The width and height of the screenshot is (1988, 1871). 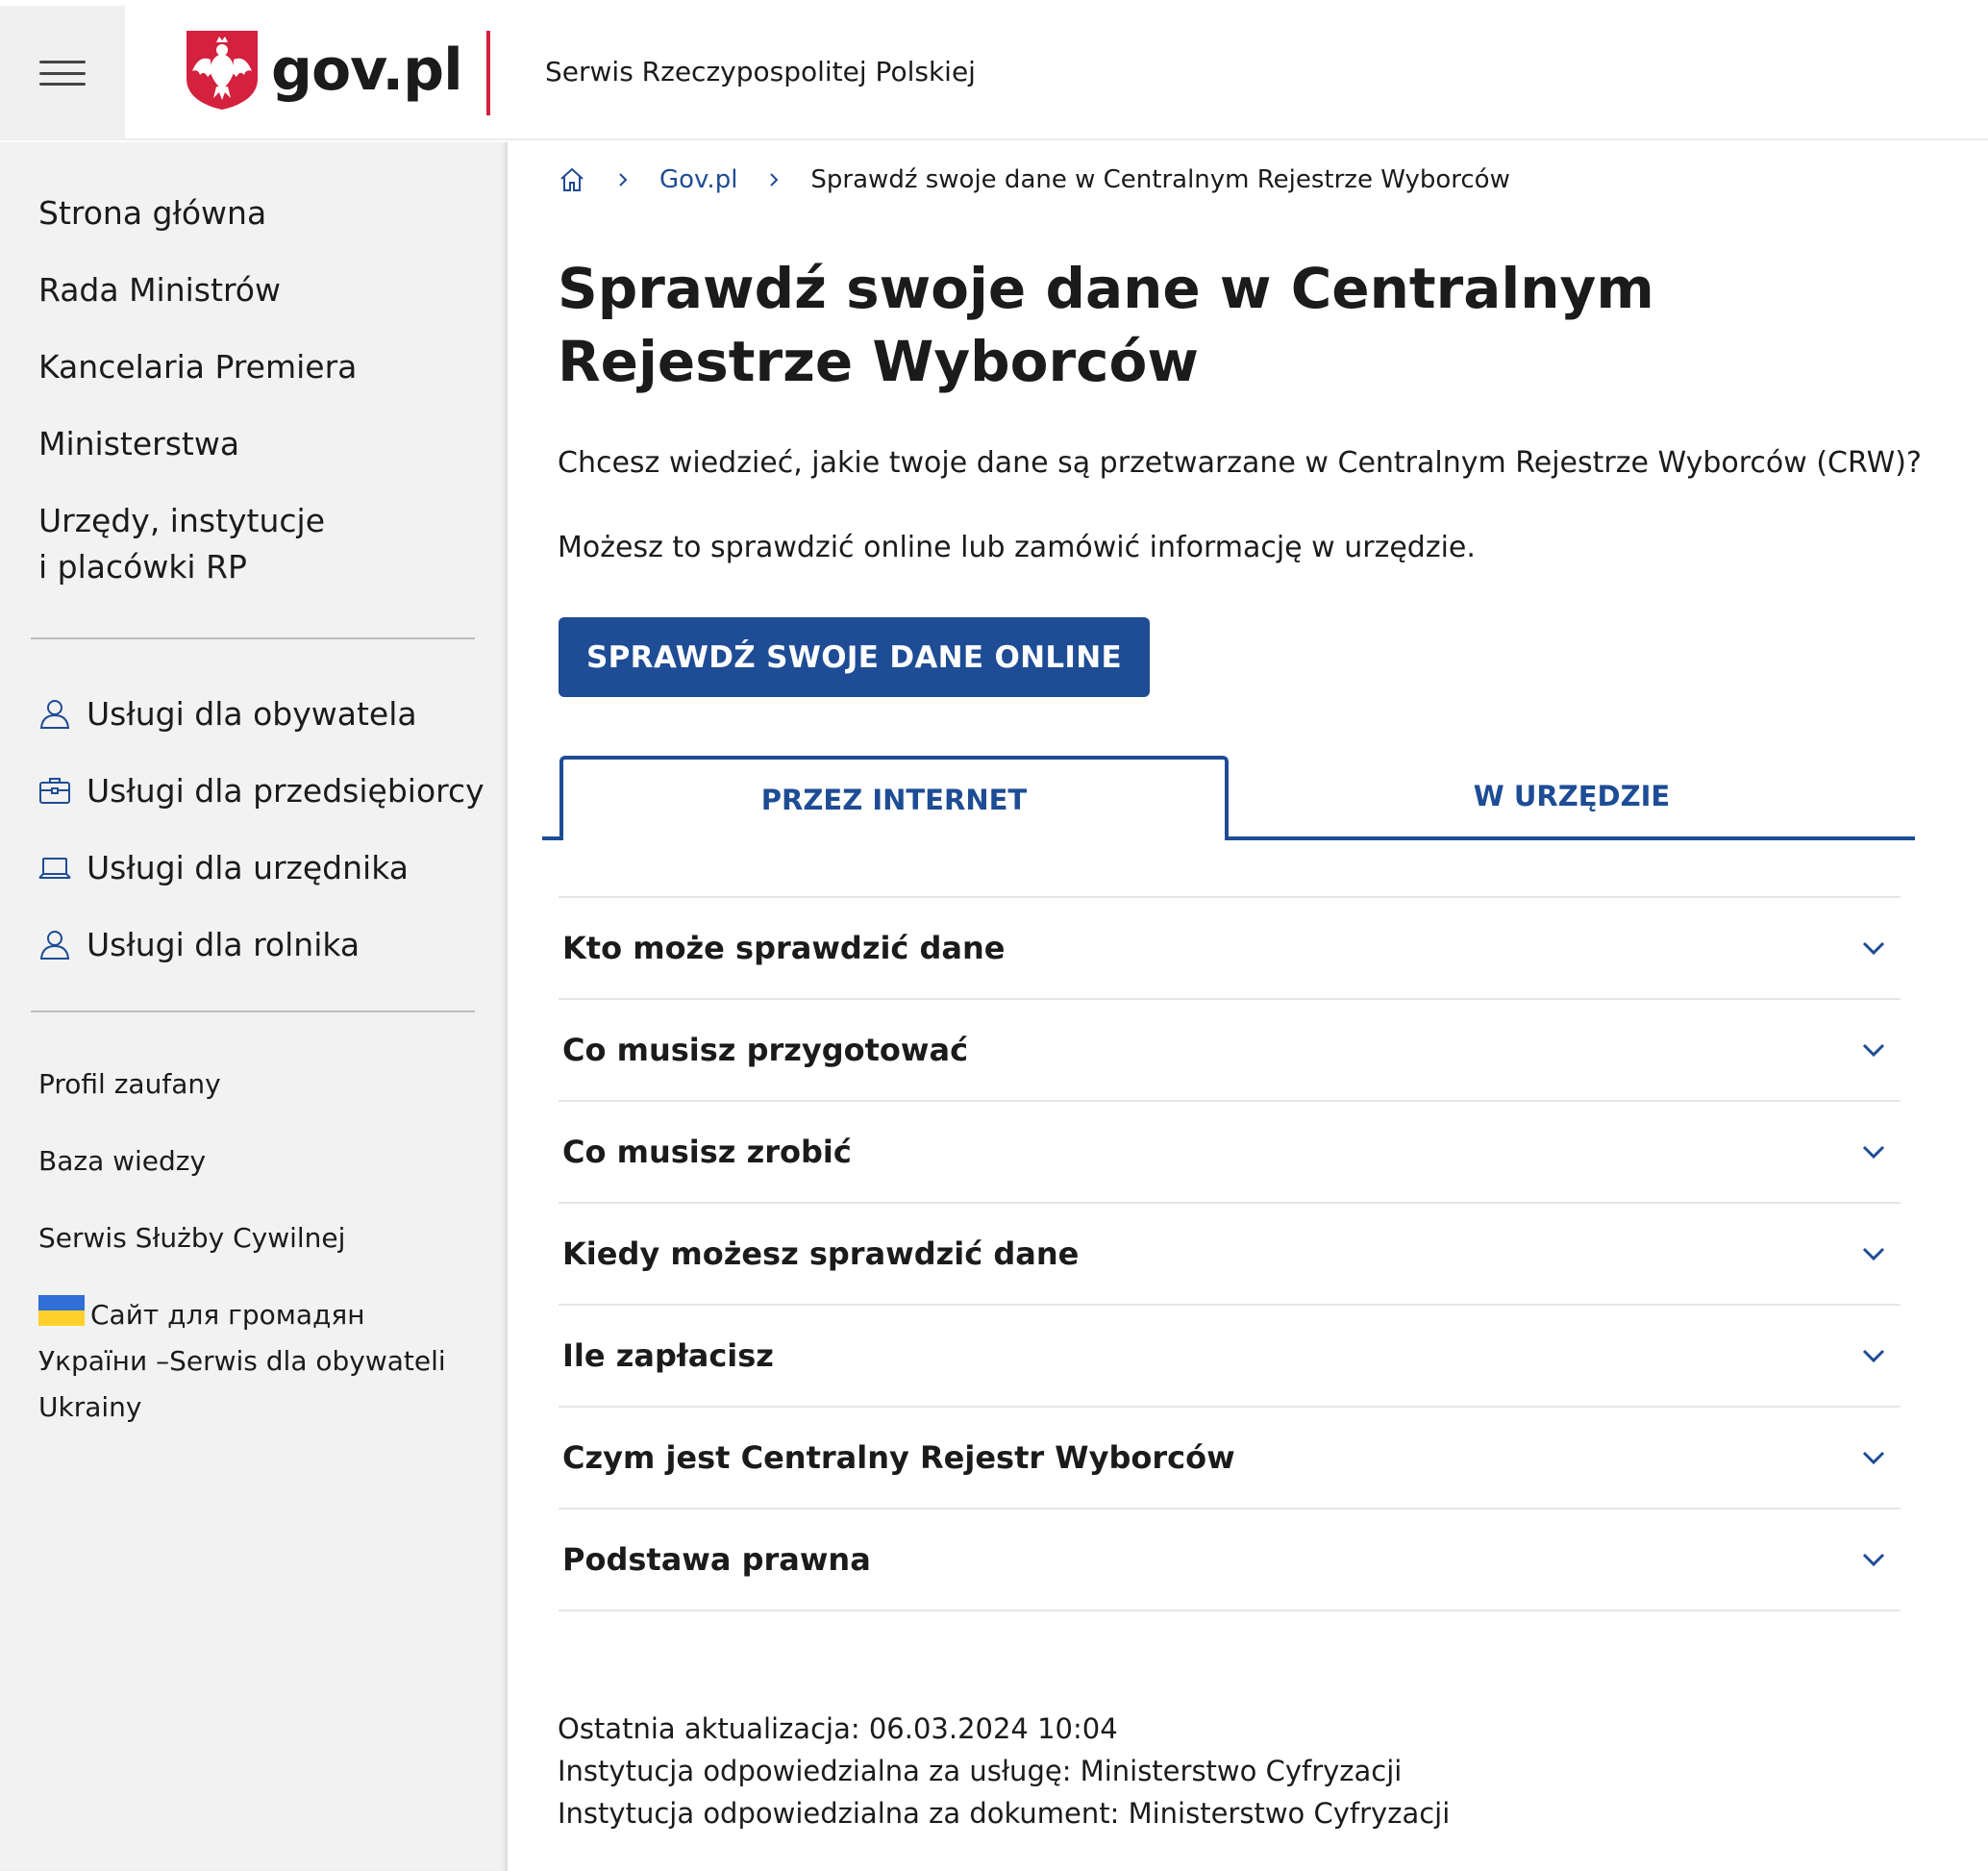 I want to click on service-label: Usługi dla przedsiębiorcy, so click(x=286, y=790).